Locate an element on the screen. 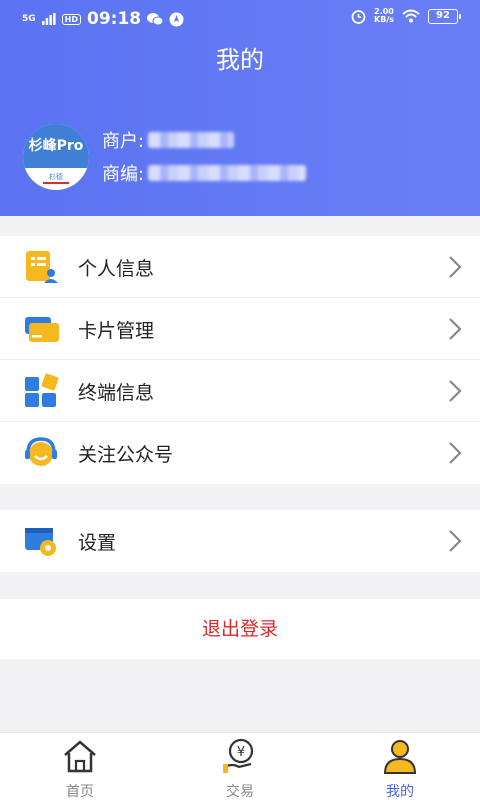  signal-icon is located at coordinates (48, 19).